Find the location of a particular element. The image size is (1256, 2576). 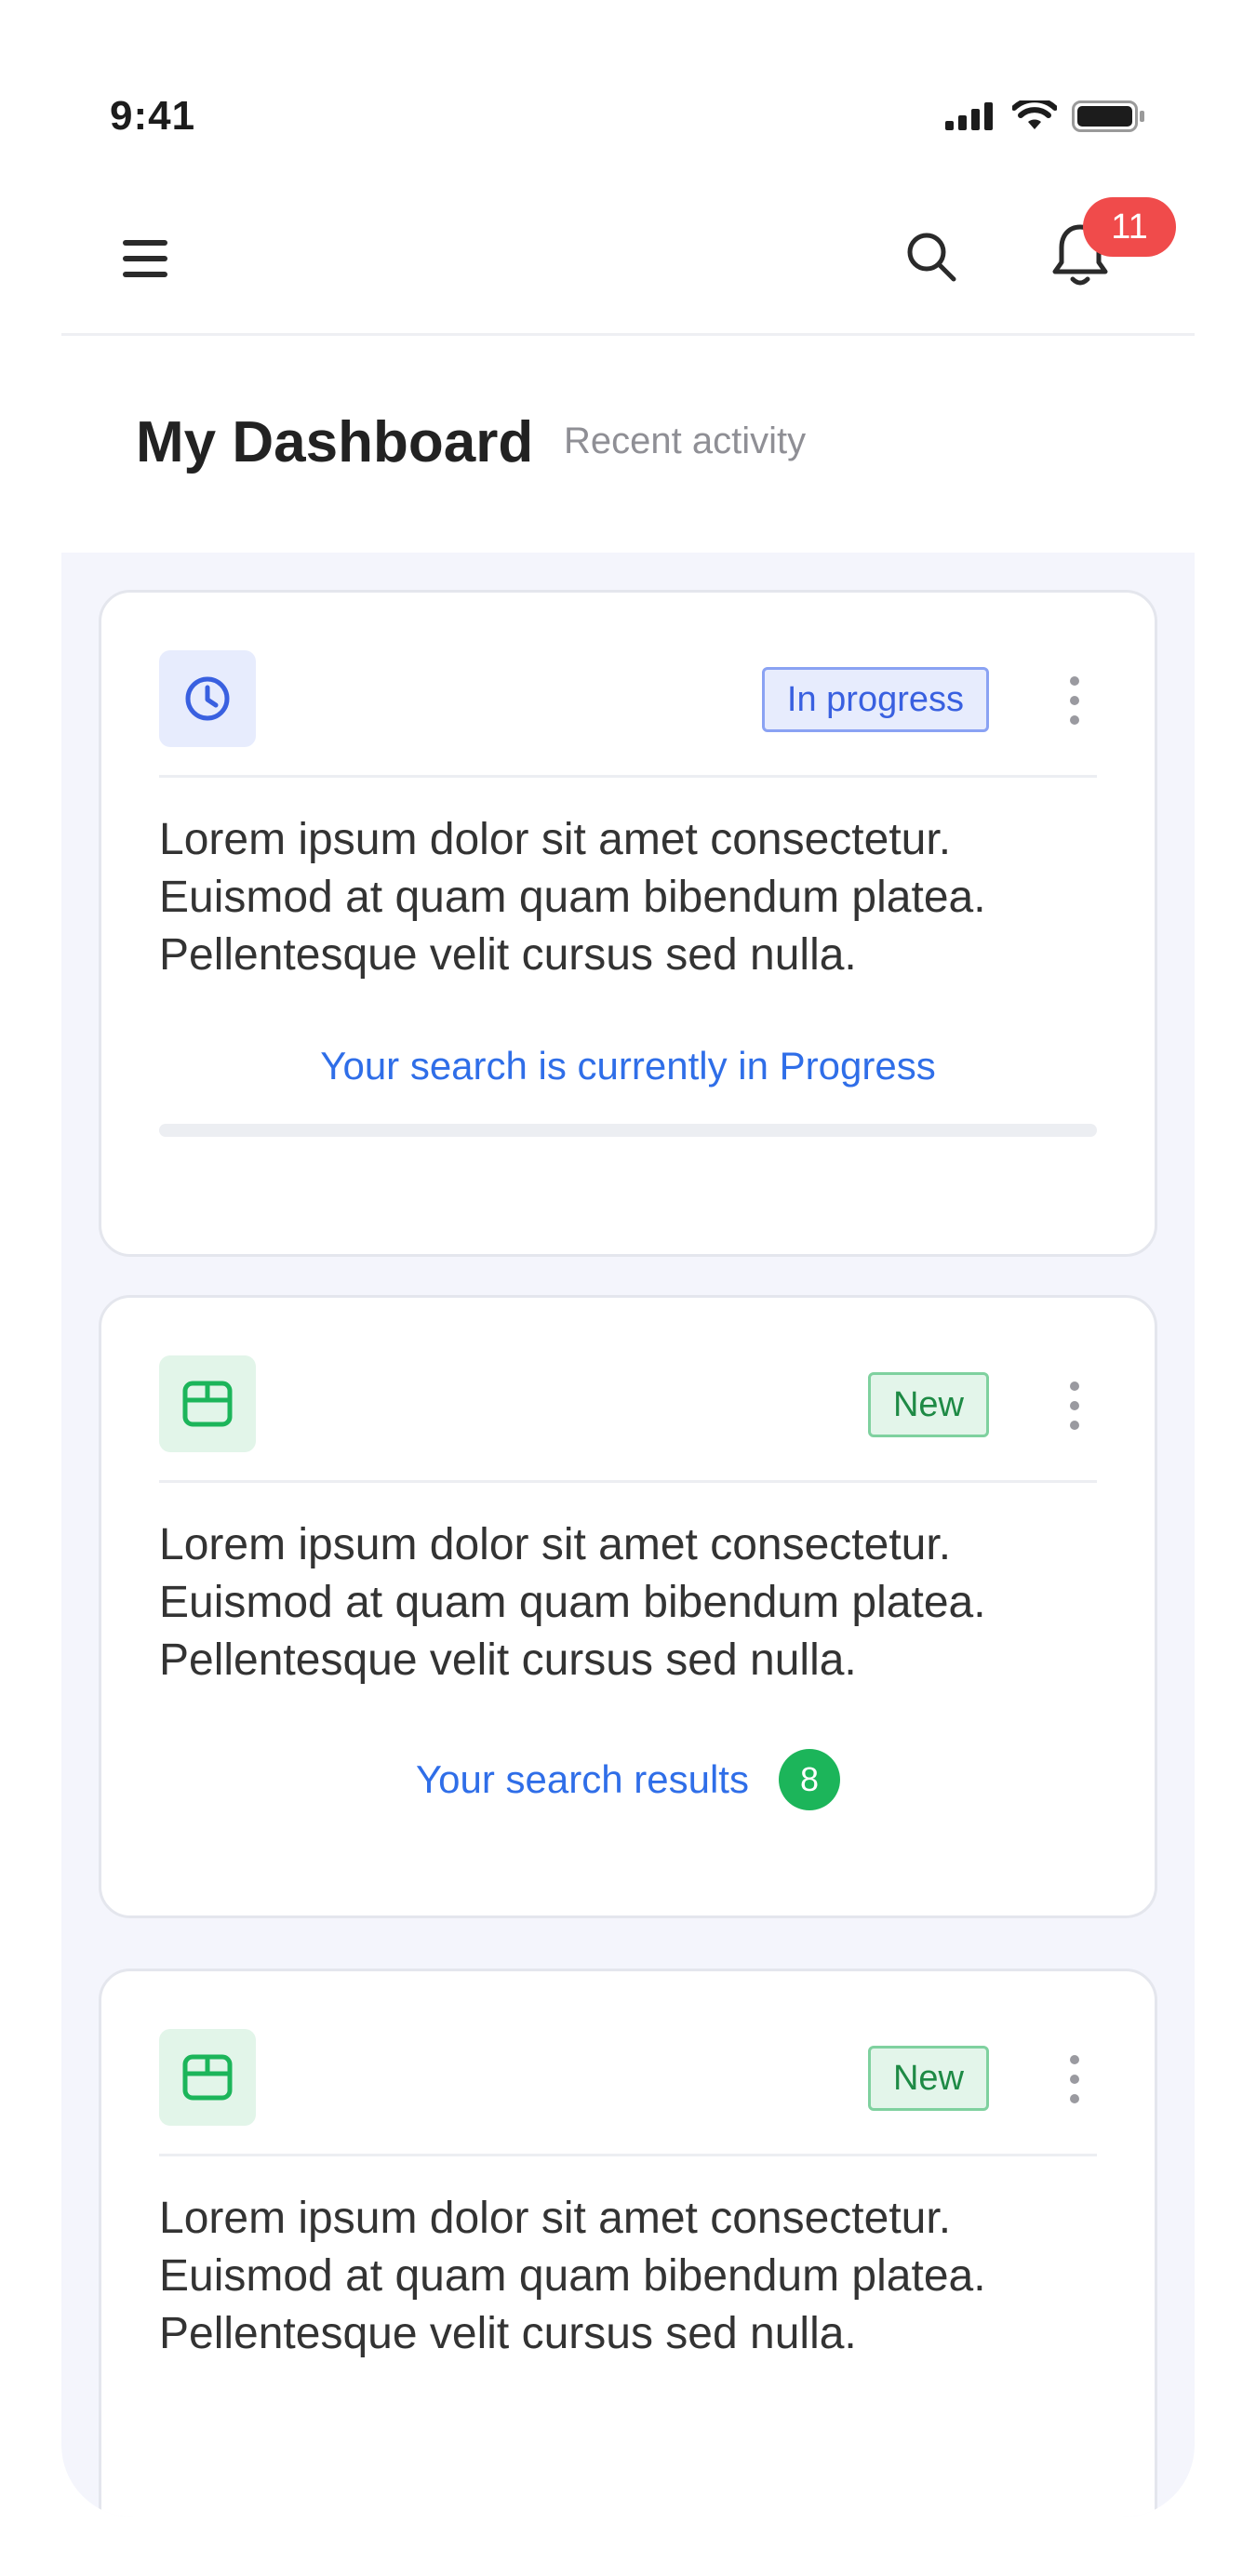

page-subtitle: Recent activity is located at coordinates (685, 440).